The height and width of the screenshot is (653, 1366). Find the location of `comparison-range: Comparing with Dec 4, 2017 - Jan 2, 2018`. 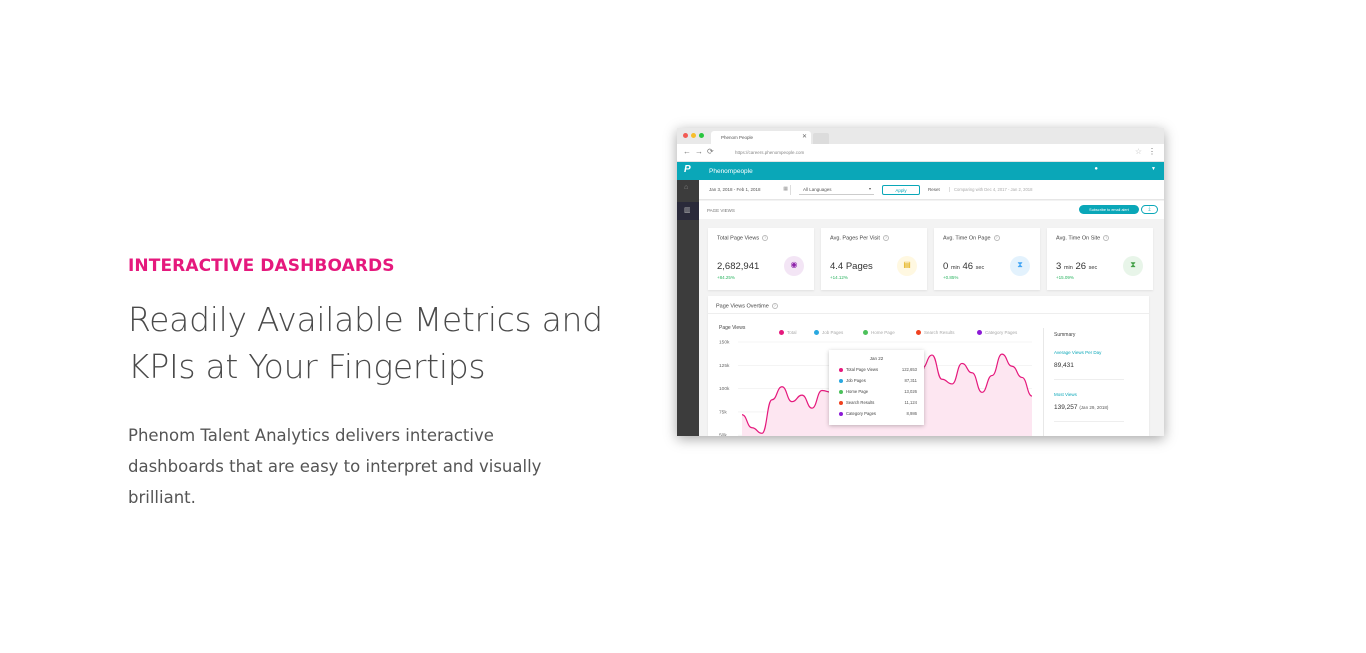

comparison-range: Comparing with Dec 4, 2017 - Jan 2, 2018 is located at coordinates (990, 189).